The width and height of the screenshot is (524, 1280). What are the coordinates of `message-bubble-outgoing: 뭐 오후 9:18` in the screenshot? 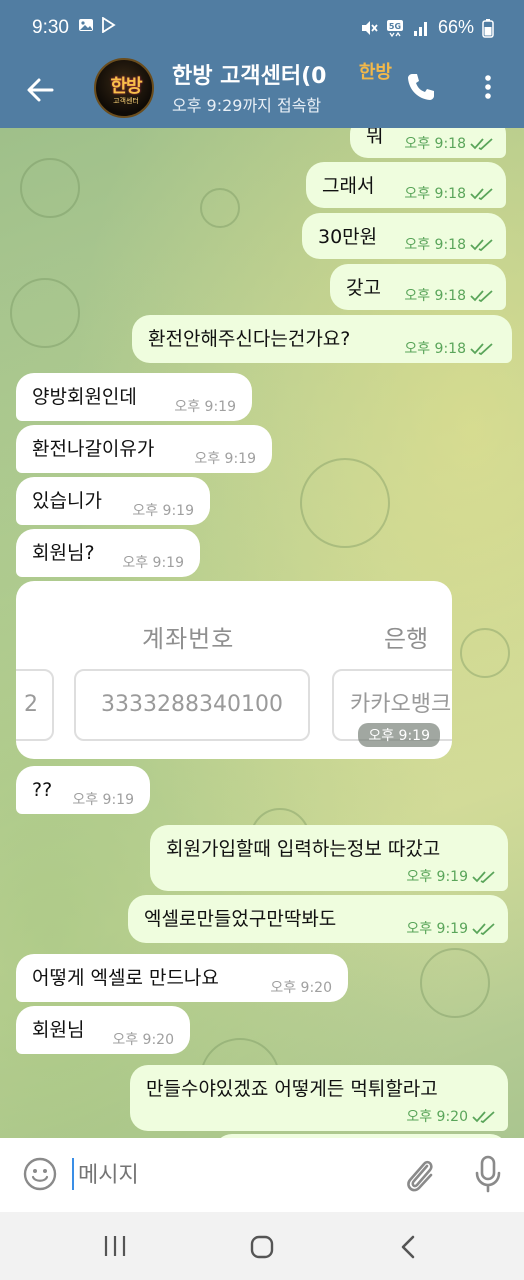 It's located at (428, 143).